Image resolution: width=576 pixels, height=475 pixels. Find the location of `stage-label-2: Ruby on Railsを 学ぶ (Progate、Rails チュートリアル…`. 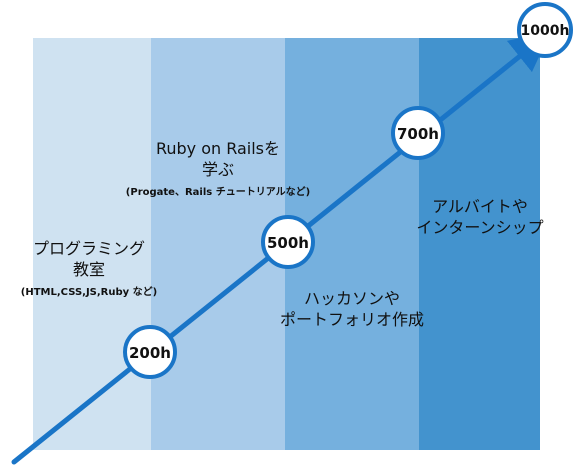

stage-label-2: Ruby on Railsを 学ぶ (Progate、Rails チュートリアル… is located at coordinates (218, 169).